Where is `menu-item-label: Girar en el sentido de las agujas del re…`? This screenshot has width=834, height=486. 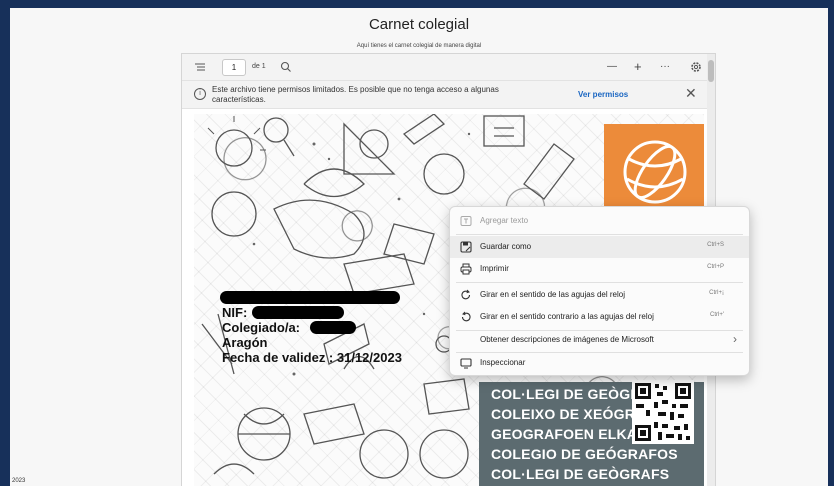
menu-item-label: Girar en el sentido de las agujas del re… is located at coordinates (552, 294).